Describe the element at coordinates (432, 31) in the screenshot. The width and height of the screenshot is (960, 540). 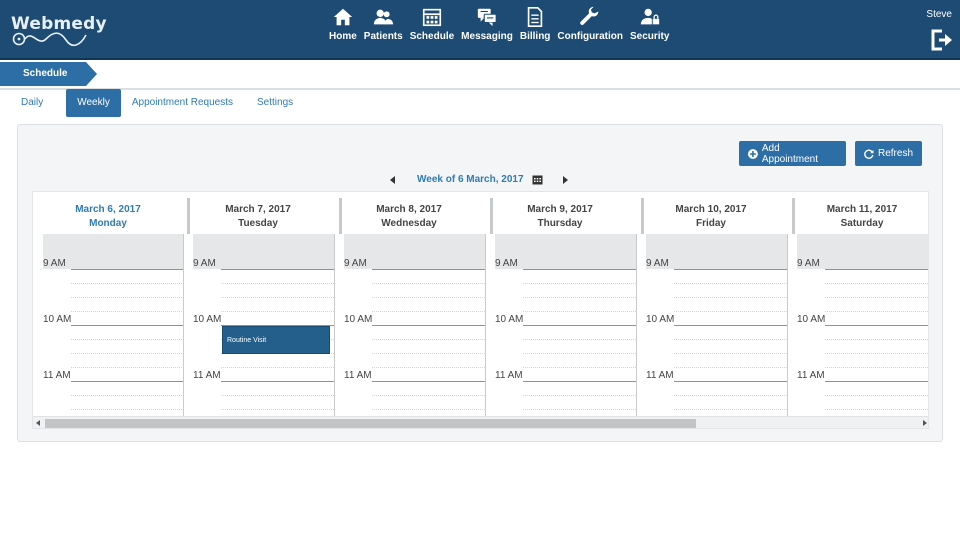
I see `nav-schedule: Schedule` at that location.